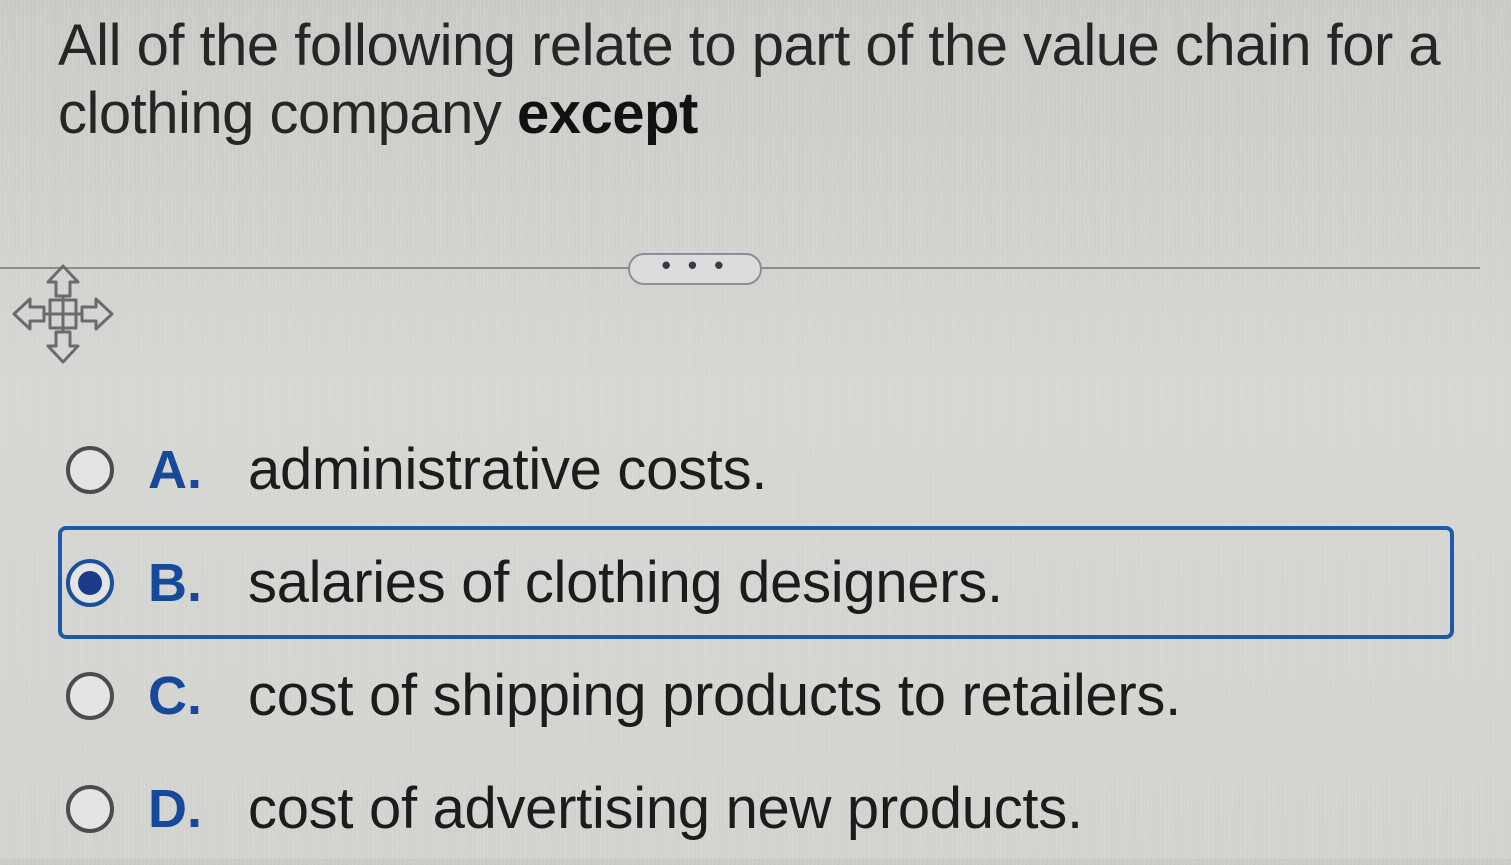  Describe the element at coordinates (607, 113) in the screenshot. I see `question-emphasis: except` at that location.